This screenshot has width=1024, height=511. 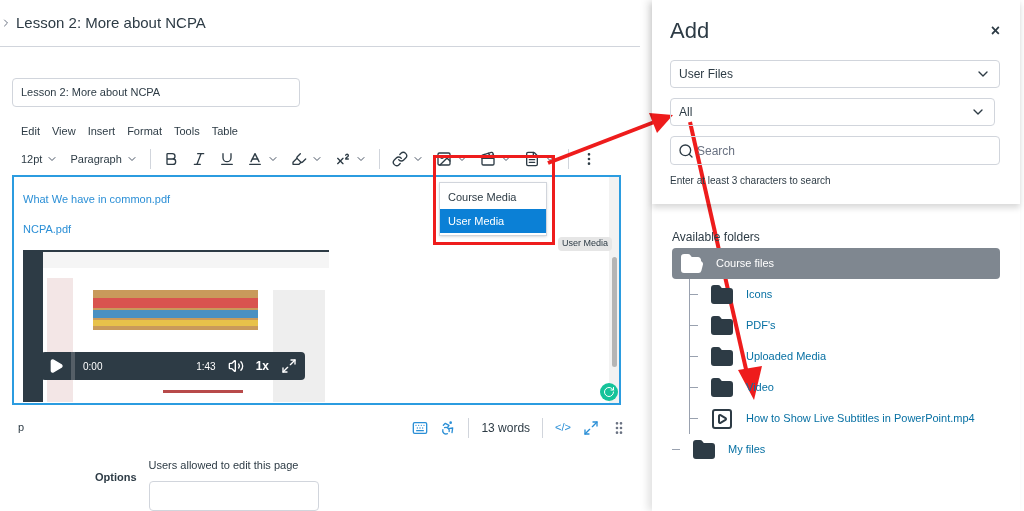 I want to click on duration: 1:43, so click(x=206, y=366).